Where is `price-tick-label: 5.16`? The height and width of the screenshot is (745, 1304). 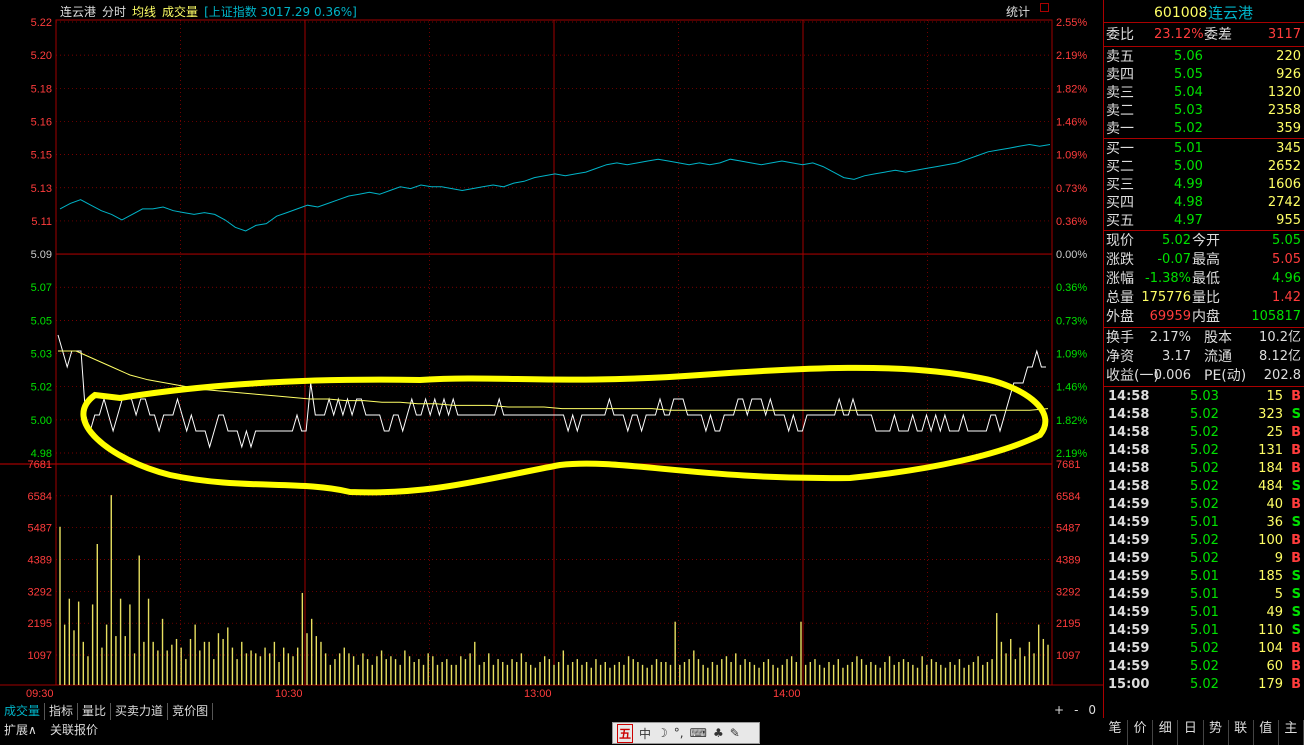 price-tick-label: 5.16 is located at coordinates (41, 122).